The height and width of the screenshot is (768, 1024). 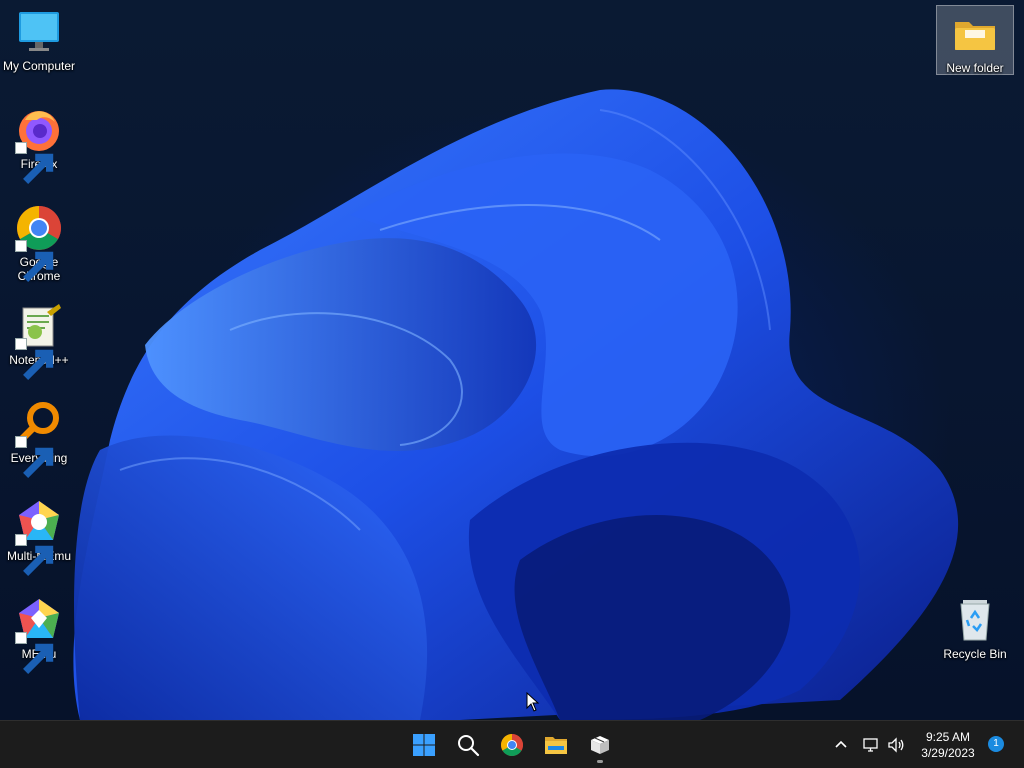 What do you see at coordinates (39, 32) in the screenshot?
I see `monitor-icon` at bounding box center [39, 32].